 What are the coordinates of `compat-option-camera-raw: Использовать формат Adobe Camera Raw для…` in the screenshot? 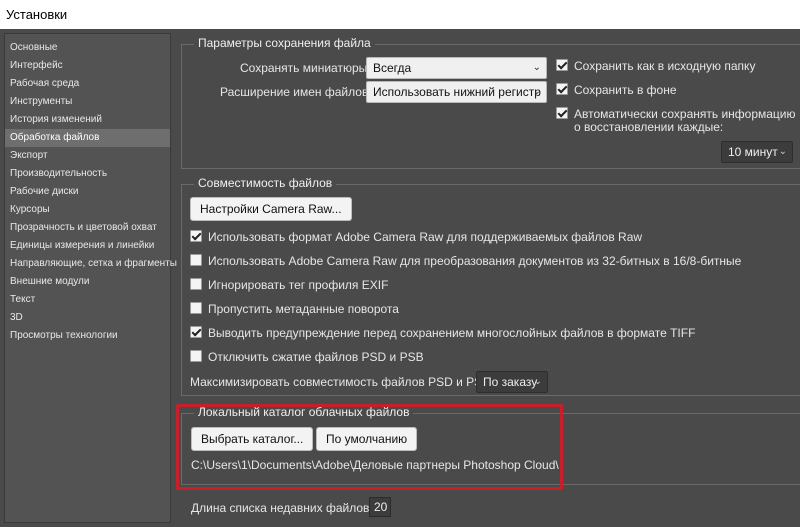 It's located at (416, 237).